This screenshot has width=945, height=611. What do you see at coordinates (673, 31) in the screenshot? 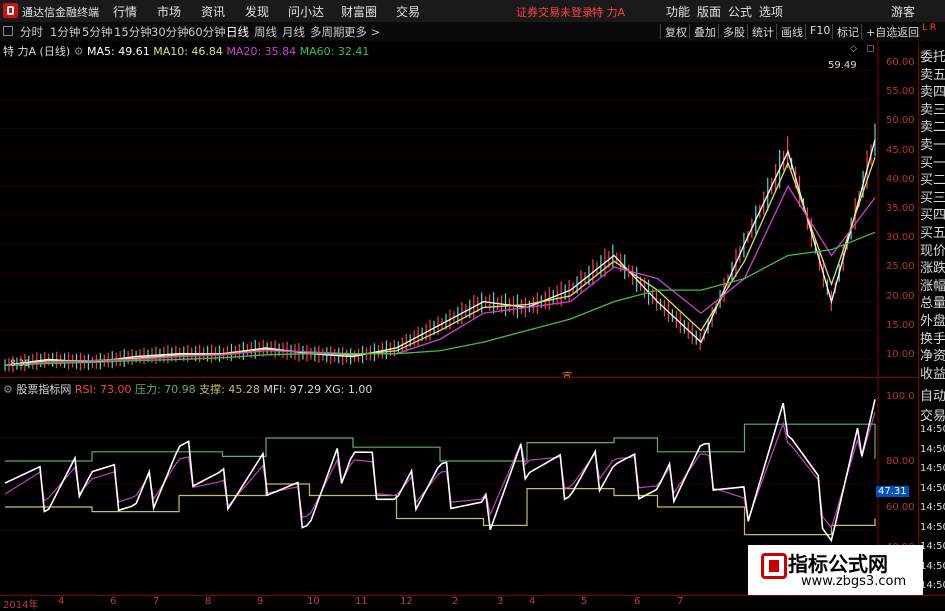
I see `restore-rights-button: 复权` at bounding box center [673, 31].